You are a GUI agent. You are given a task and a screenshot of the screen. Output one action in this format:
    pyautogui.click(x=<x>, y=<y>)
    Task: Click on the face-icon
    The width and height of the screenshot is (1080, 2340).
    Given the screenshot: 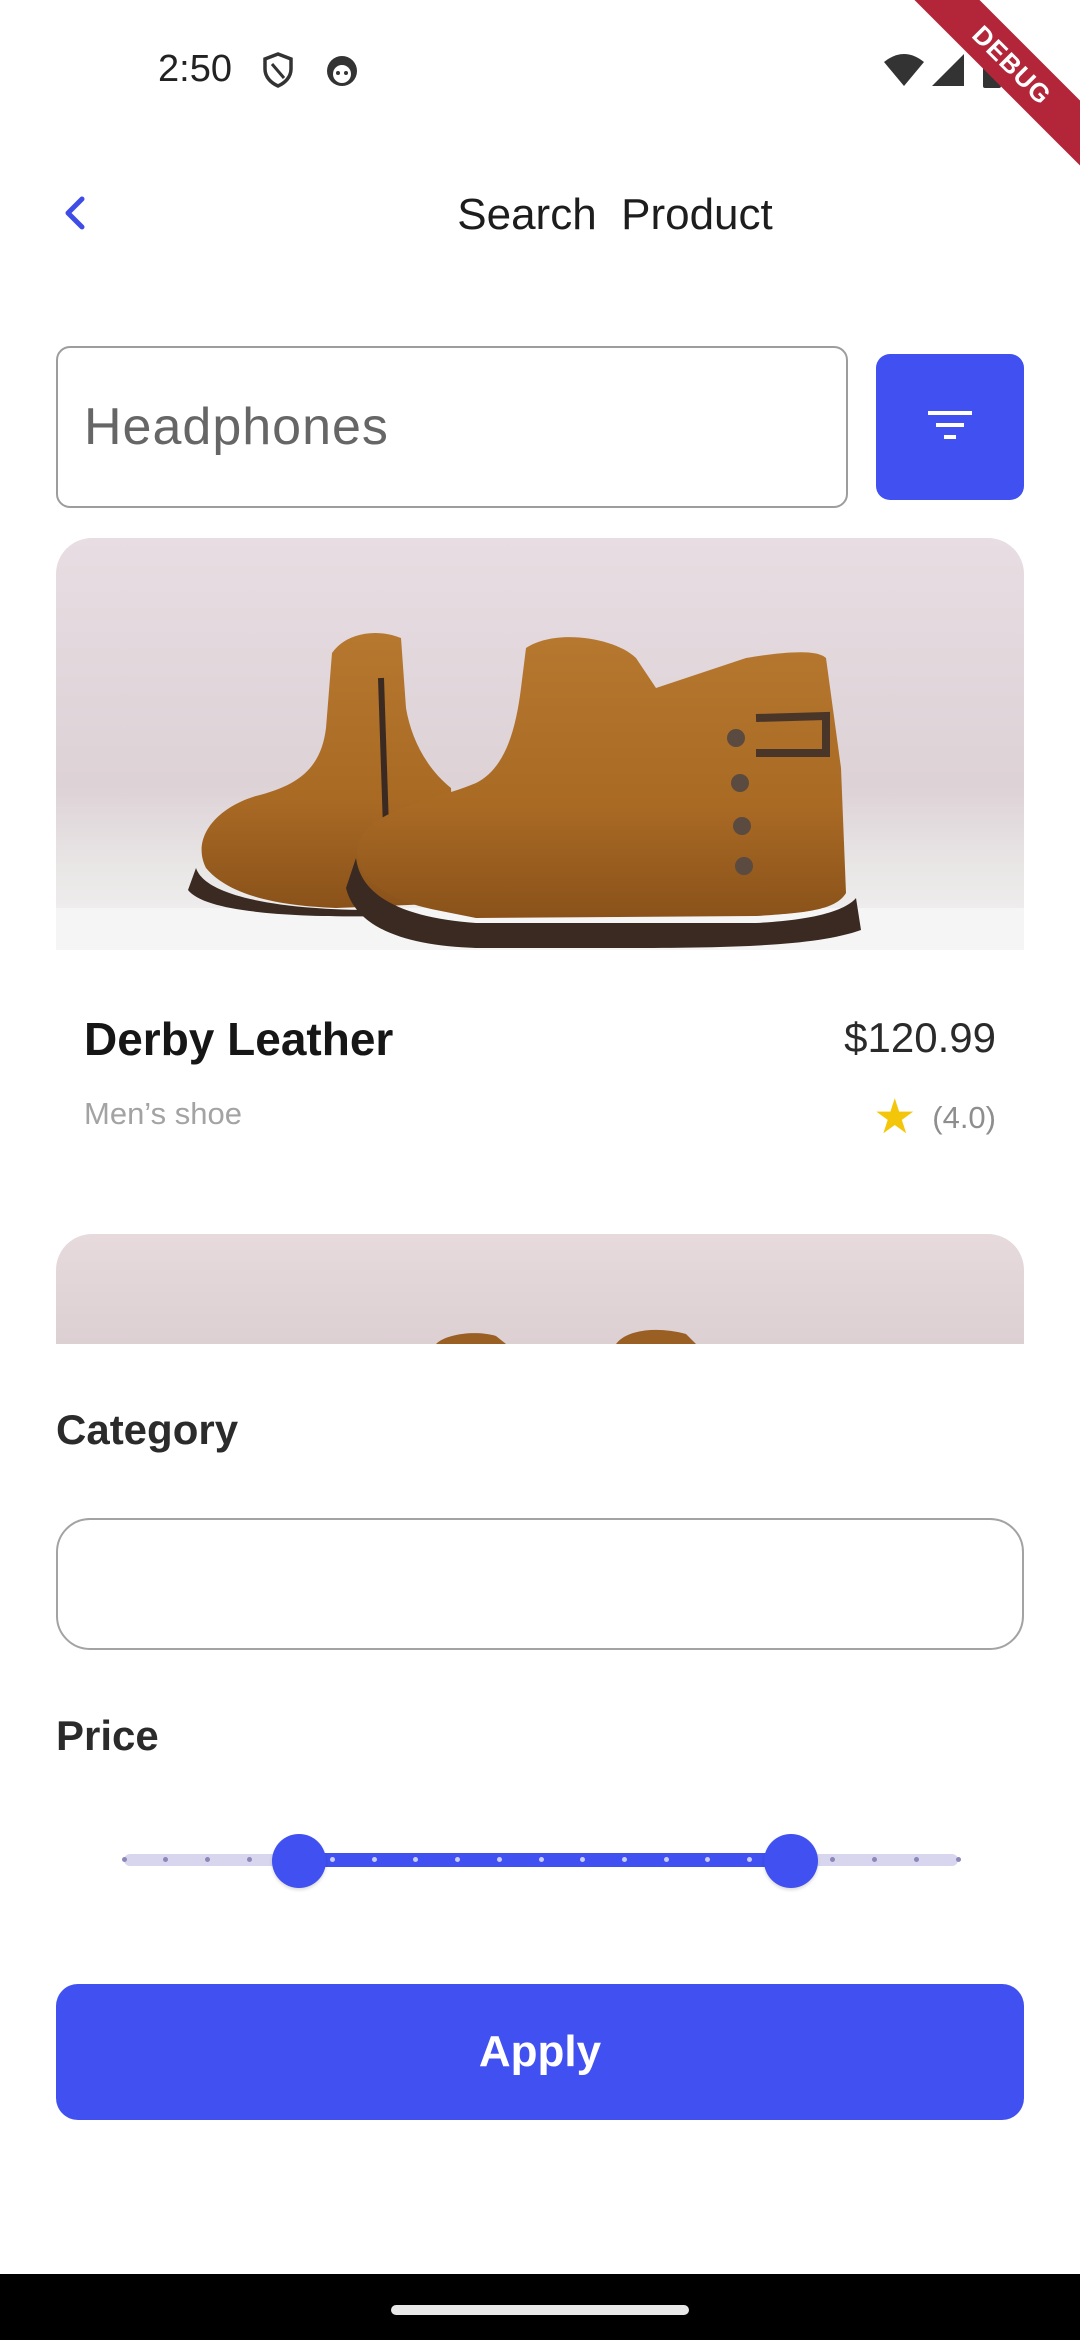 What is the action you would take?
    pyautogui.click(x=342, y=70)
    